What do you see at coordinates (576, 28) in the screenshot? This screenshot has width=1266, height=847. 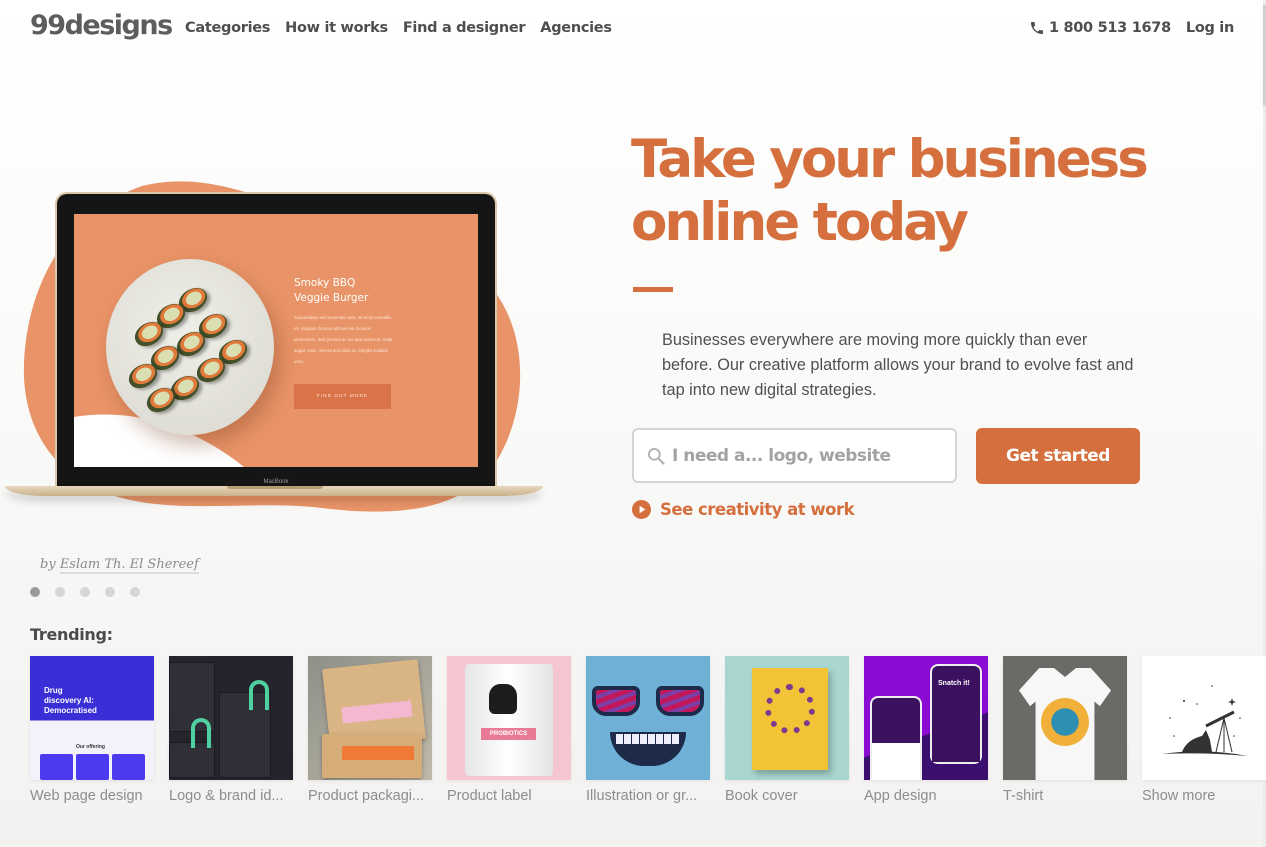 I see `nav-agencies: Agencies` at bounding box center [576, 28].